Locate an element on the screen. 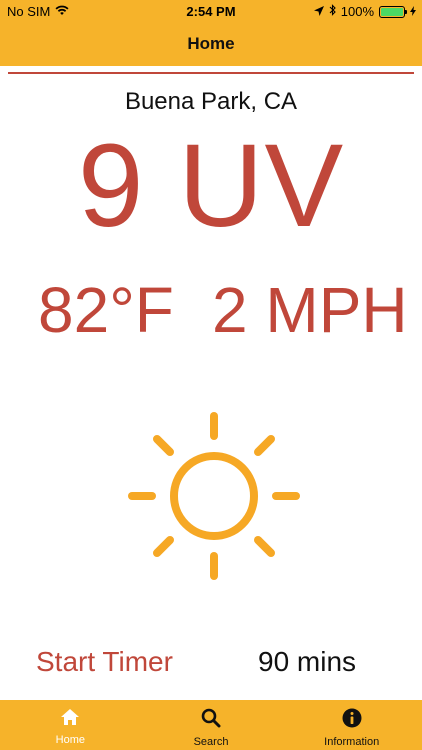 This screenshot has height=750, width=422. top-bar: No SIM 2:54 PM 100% Home is located at coordinates (211, 33).